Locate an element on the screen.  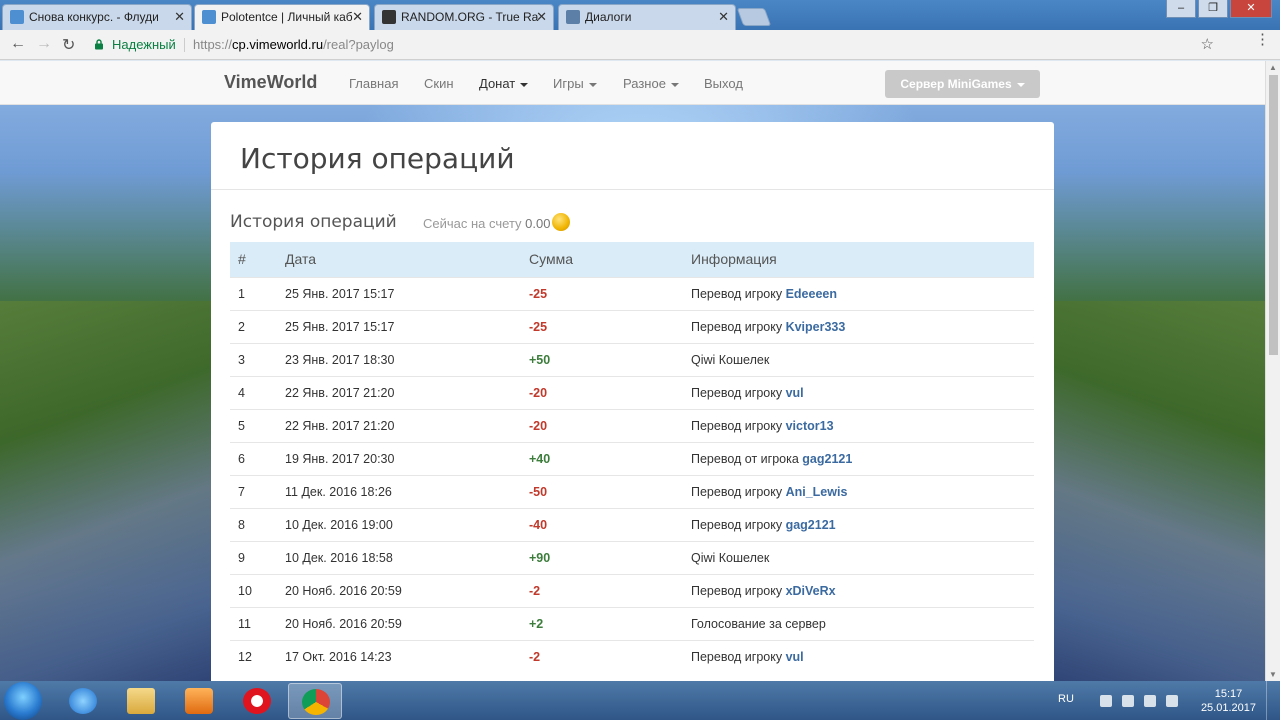
nav-skin: Скин is located at coordinates (439, 83).